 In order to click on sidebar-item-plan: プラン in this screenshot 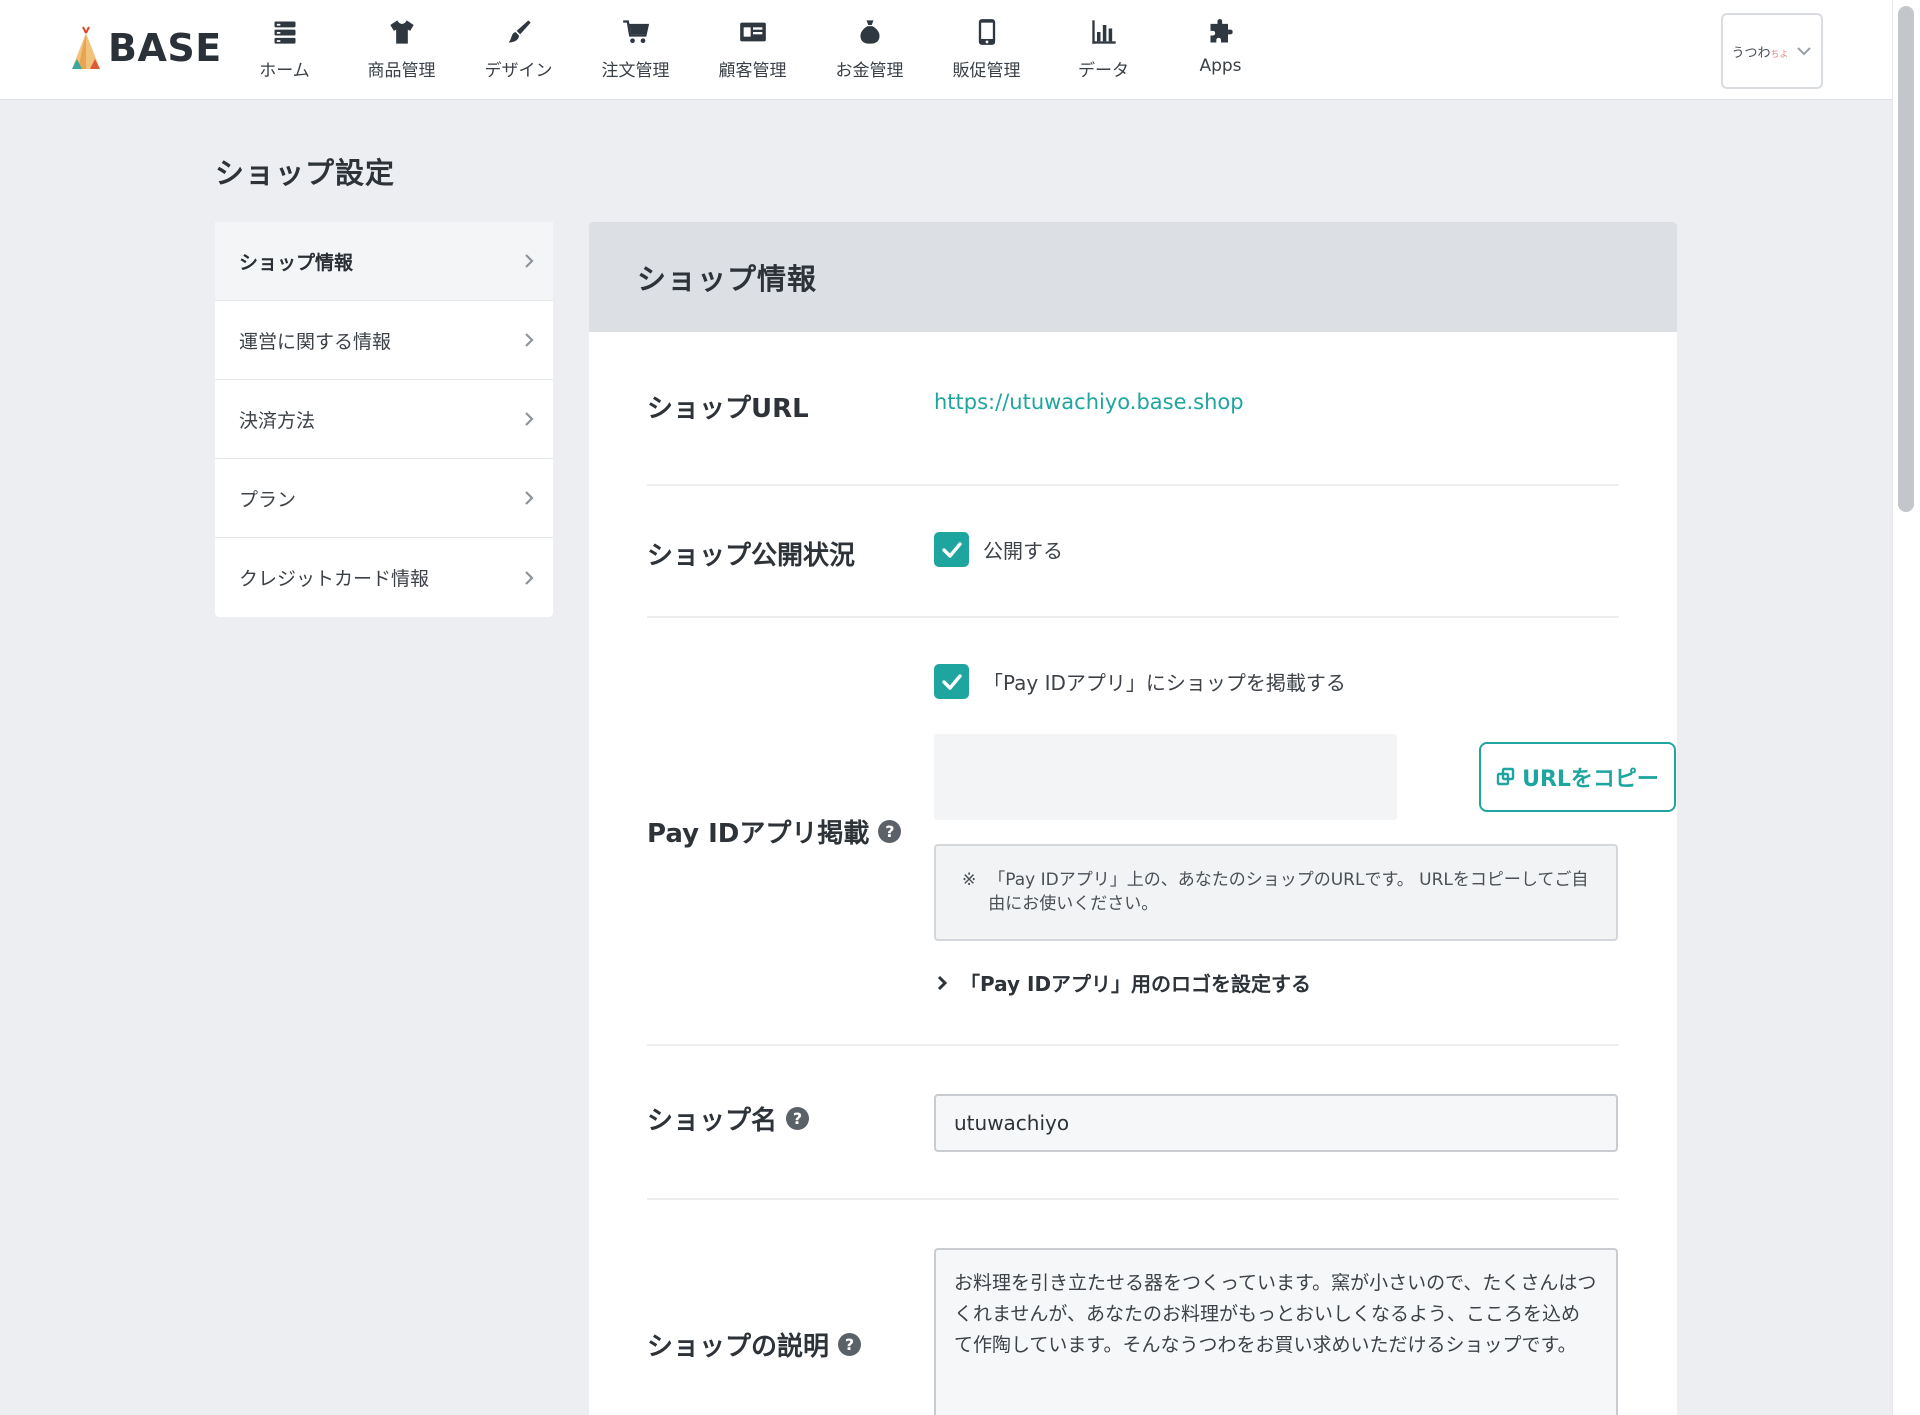, I will do `click(384, 498)`.